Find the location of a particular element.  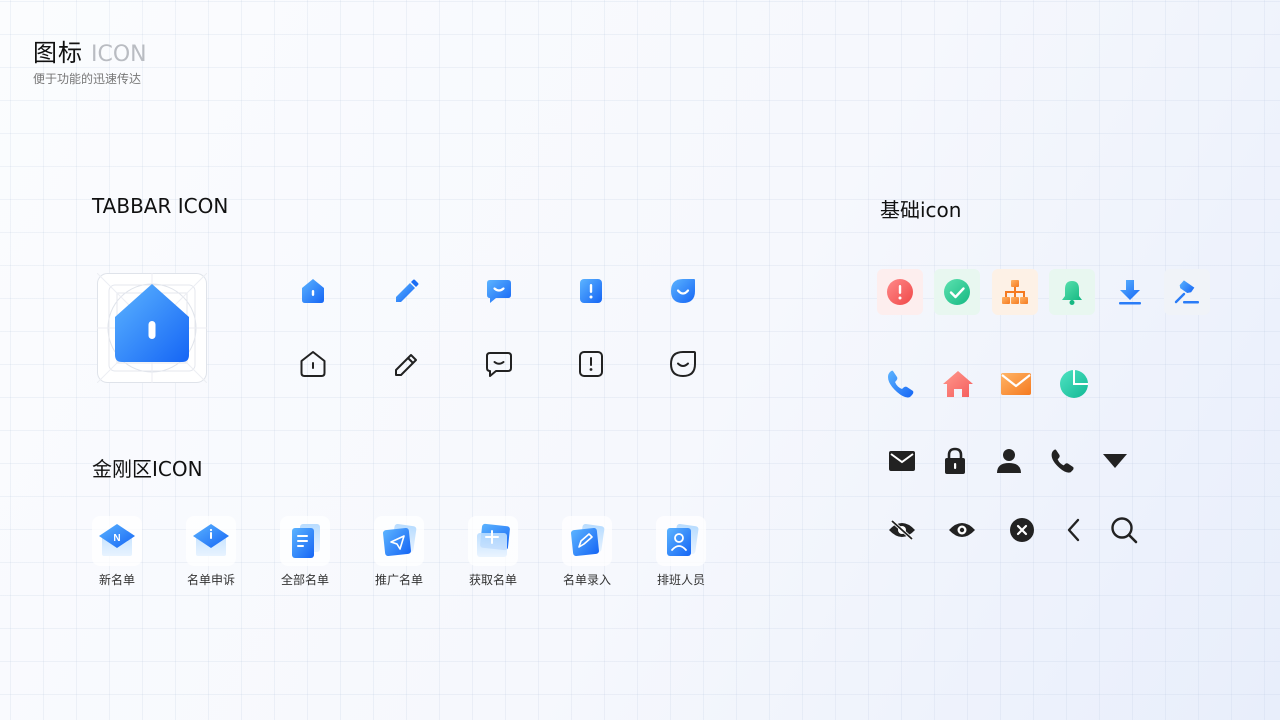

home-color-icon-wrap is located at coordinates (958, 384).